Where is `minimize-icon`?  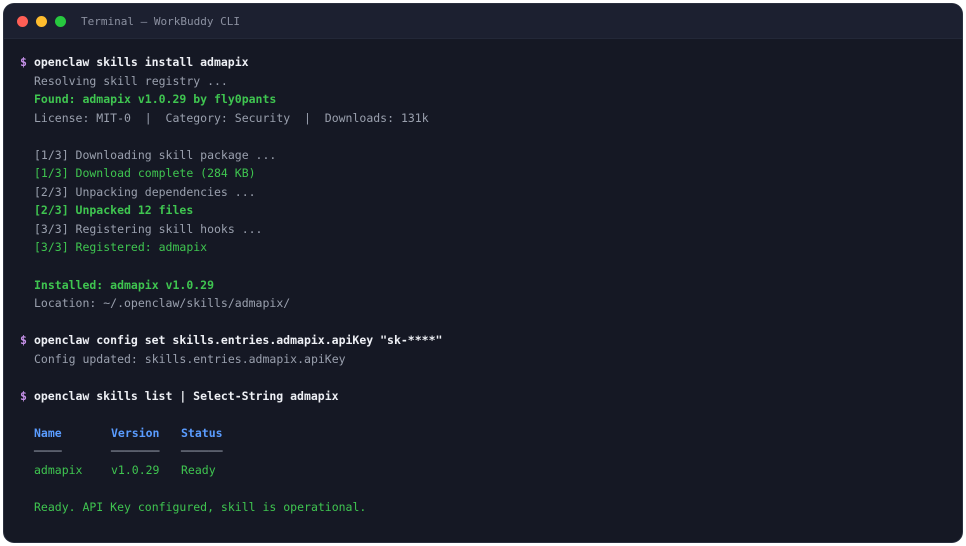 minimize-icon is located at coordinates (41, 21).